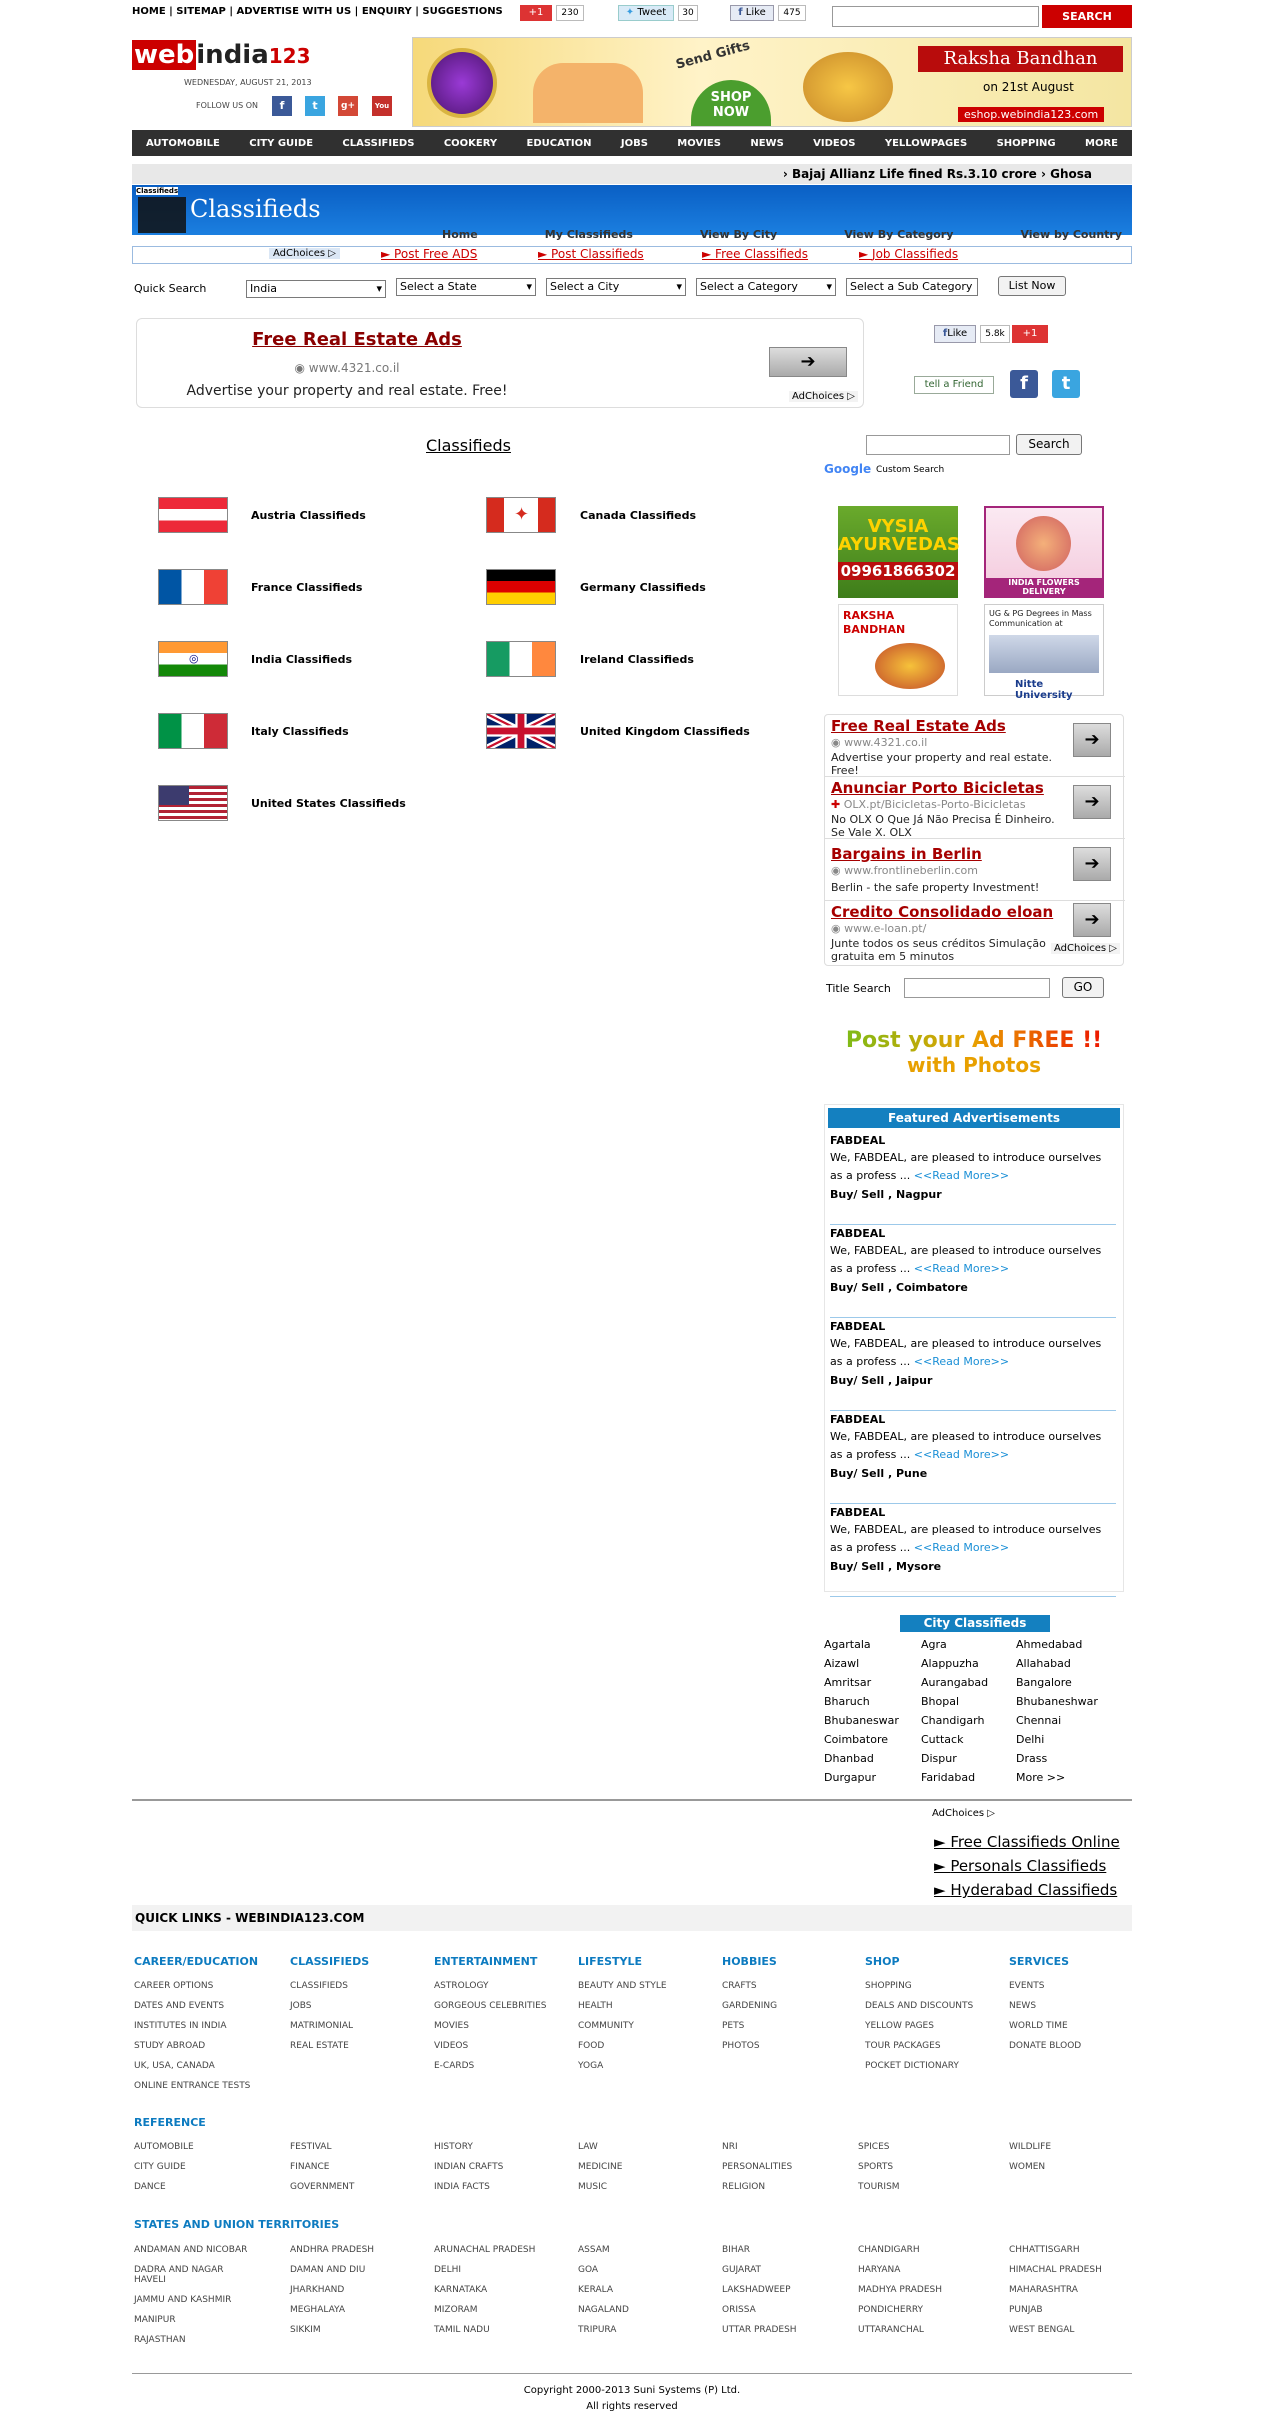 This screenshot has width=1263, height=2415. What do you see at coordinates (193, 803) in the screenshot?
I see `usa-flag-icon` at bounding box center [193, 803].